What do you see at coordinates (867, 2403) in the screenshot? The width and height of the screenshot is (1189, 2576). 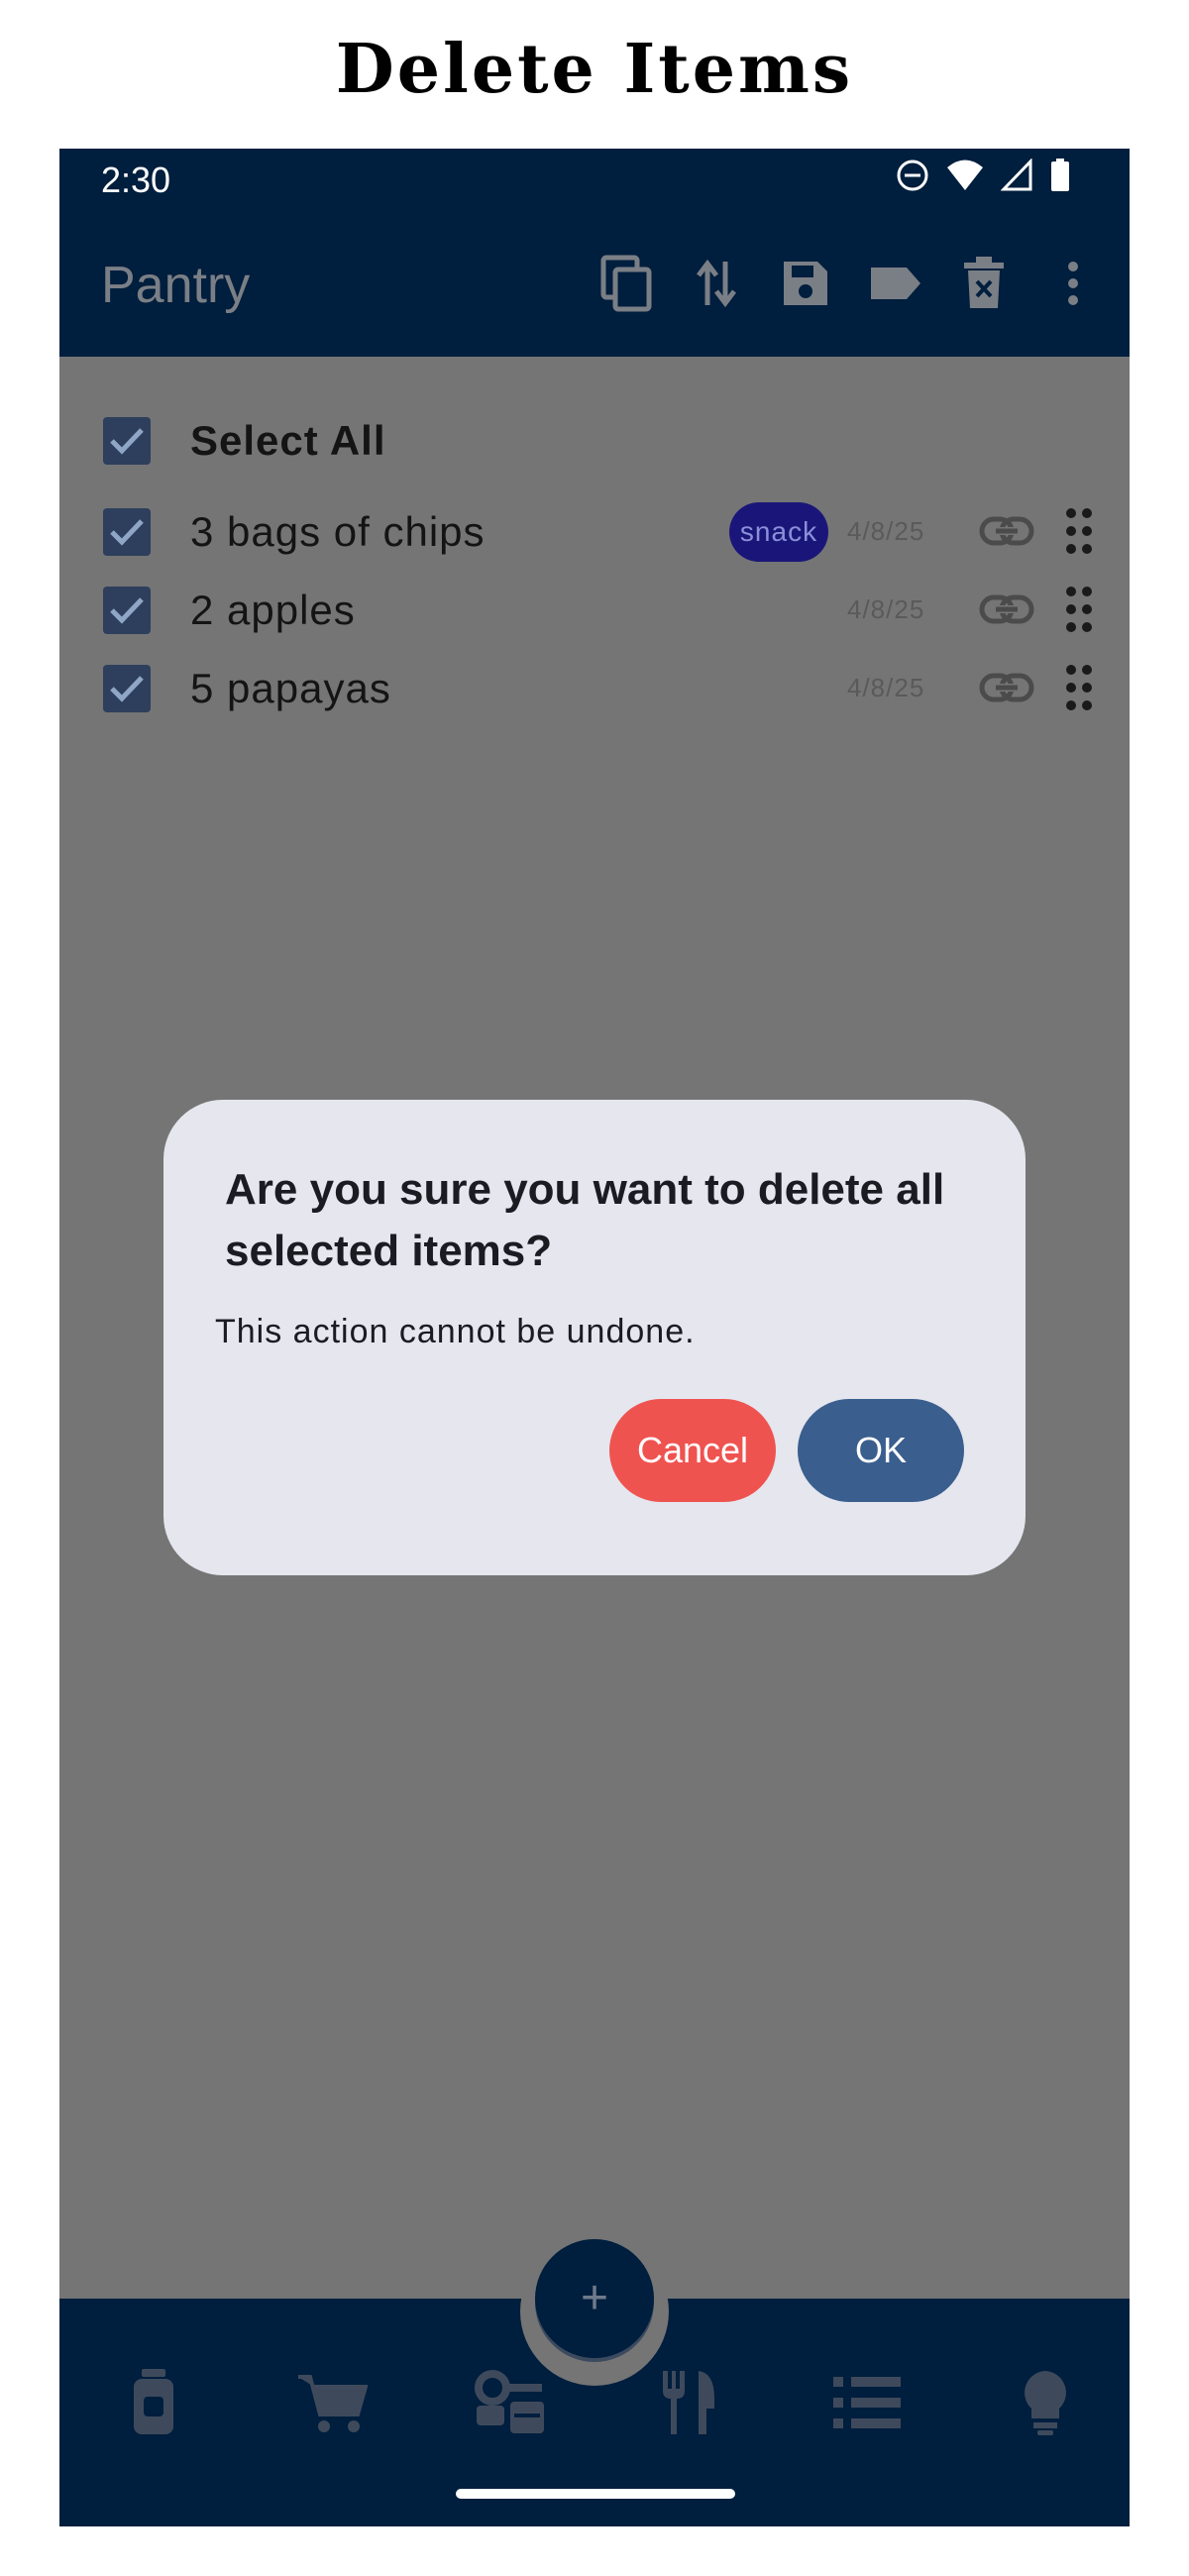 I see `list-icon` at bounding box center [867, 2403].